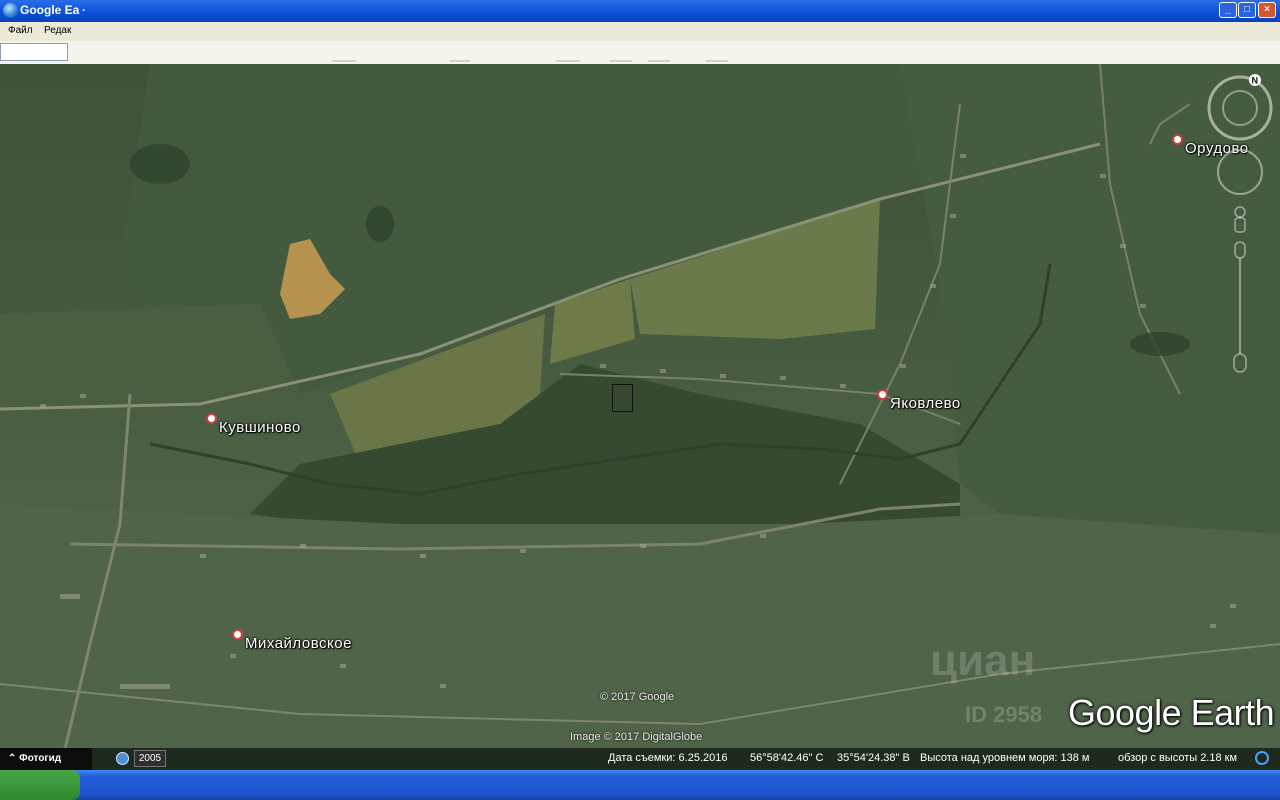  I want to click on google-earth-app-icon, so click(10, 10).